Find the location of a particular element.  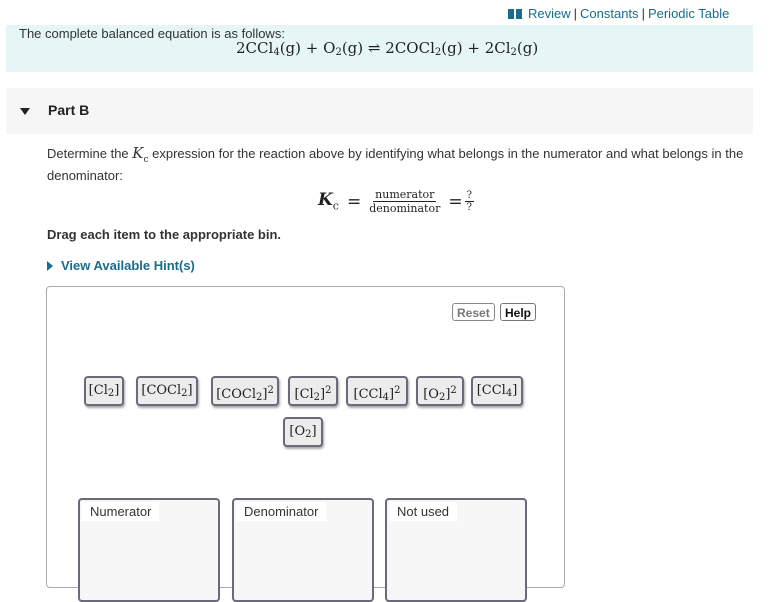

resource-links: Review | Constants | Periodic Table is located at coordinates (618, 13).